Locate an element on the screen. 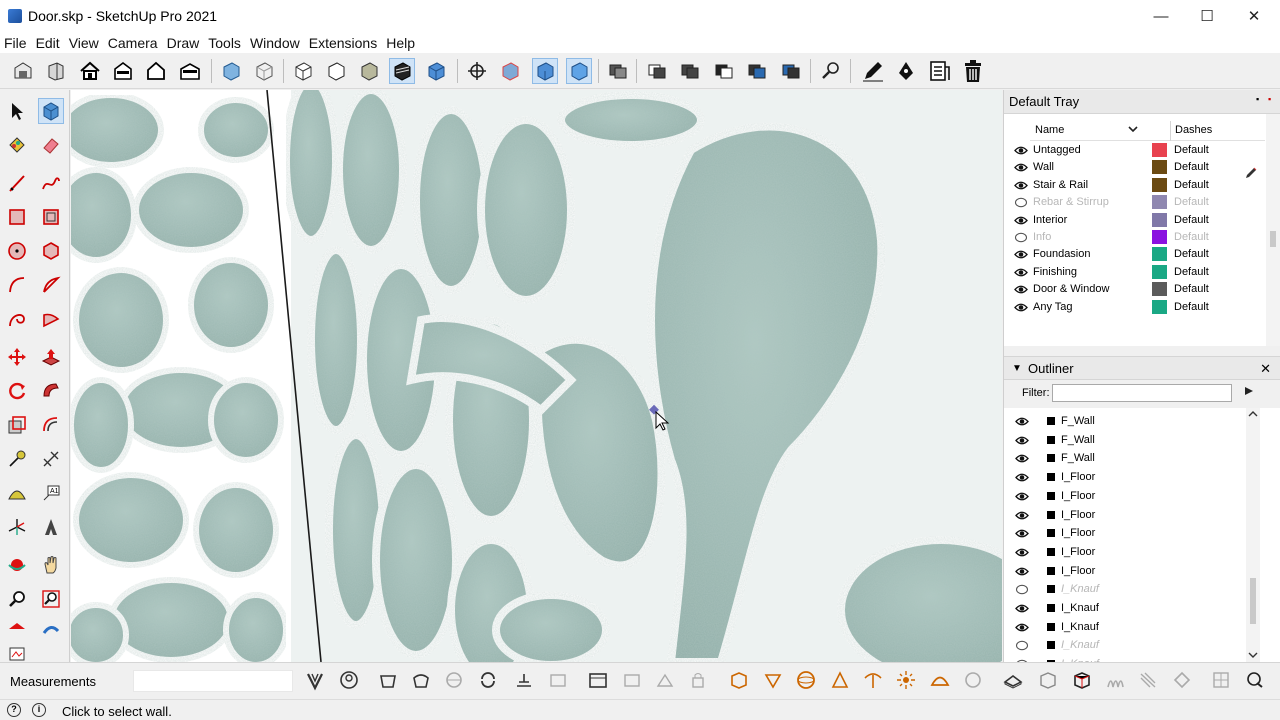 This screenshot has width=1280, height=720. section-cut-icon is located at coordinates (510, 71).